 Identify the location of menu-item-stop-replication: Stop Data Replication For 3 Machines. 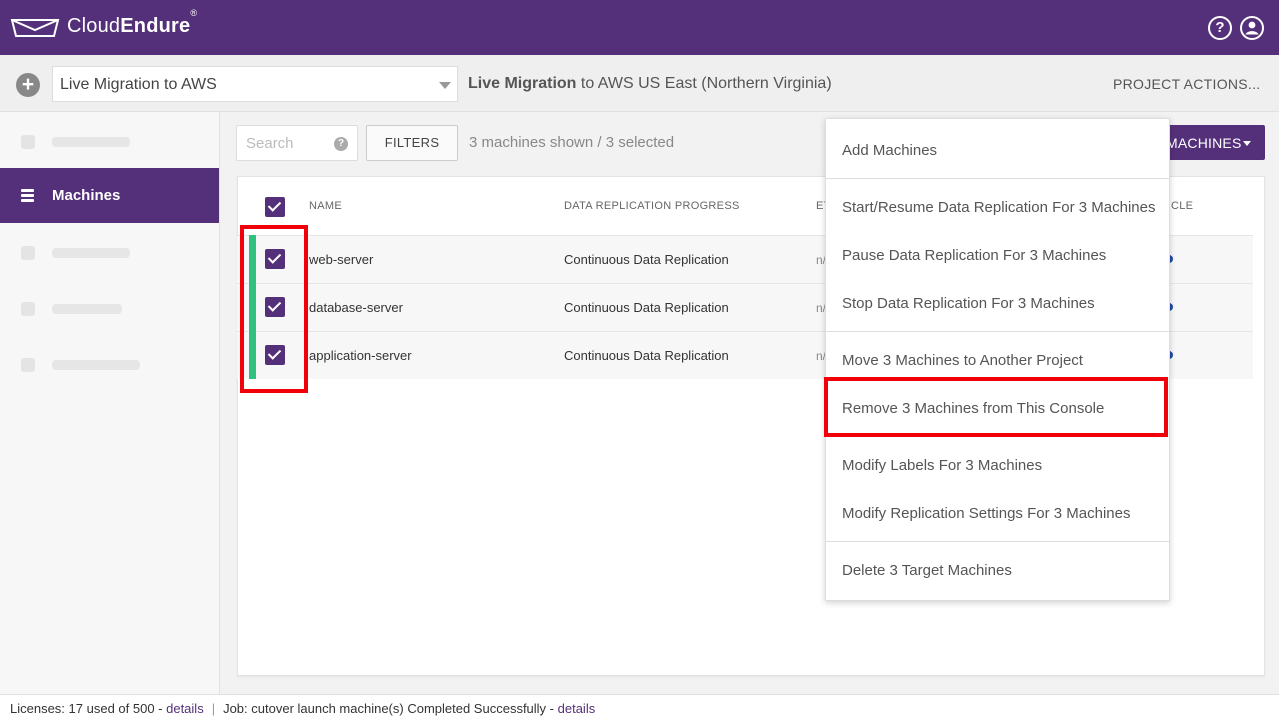
(968, 303).